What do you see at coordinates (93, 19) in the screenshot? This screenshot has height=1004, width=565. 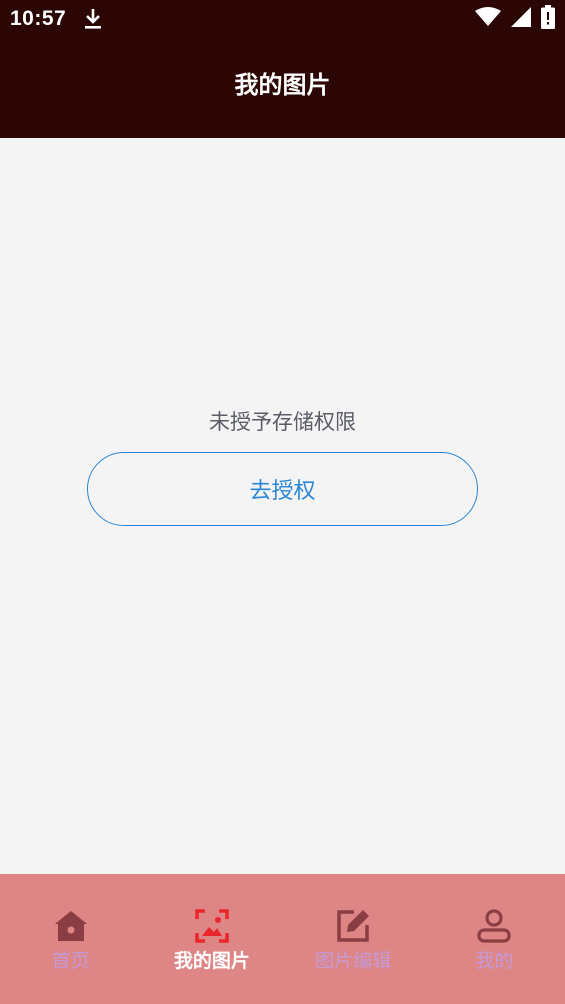 I see `download-icon` at bounding box center [93, 19].